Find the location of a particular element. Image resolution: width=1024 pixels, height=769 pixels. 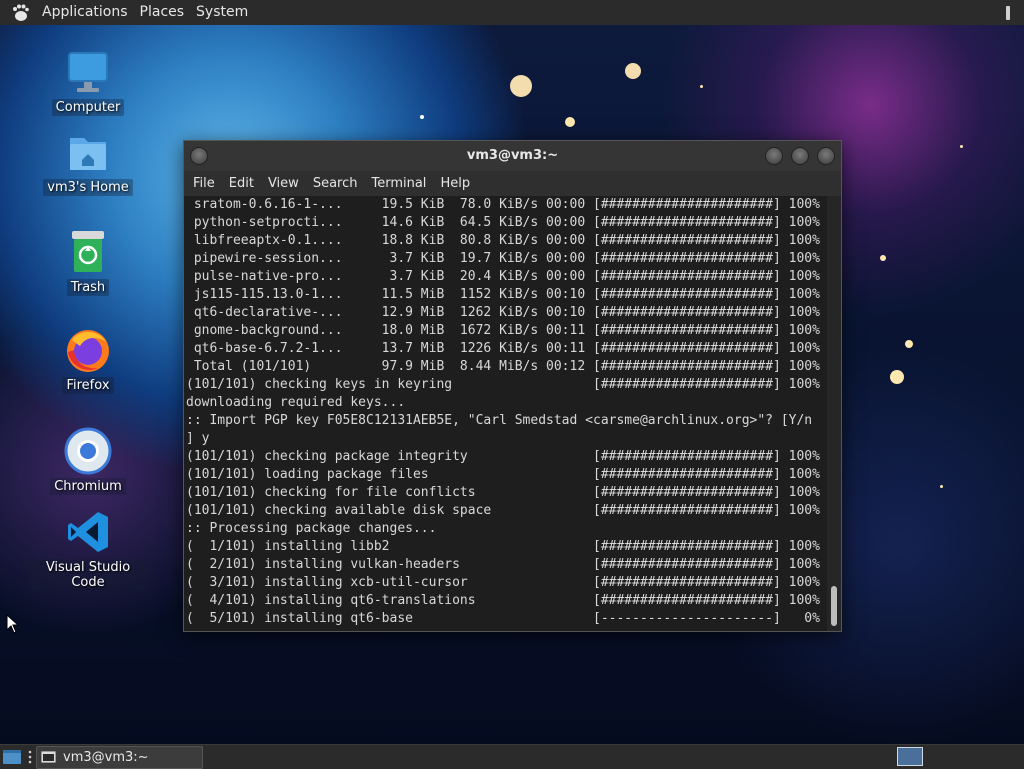

menu-system: System is located at coordinates (222, 12).